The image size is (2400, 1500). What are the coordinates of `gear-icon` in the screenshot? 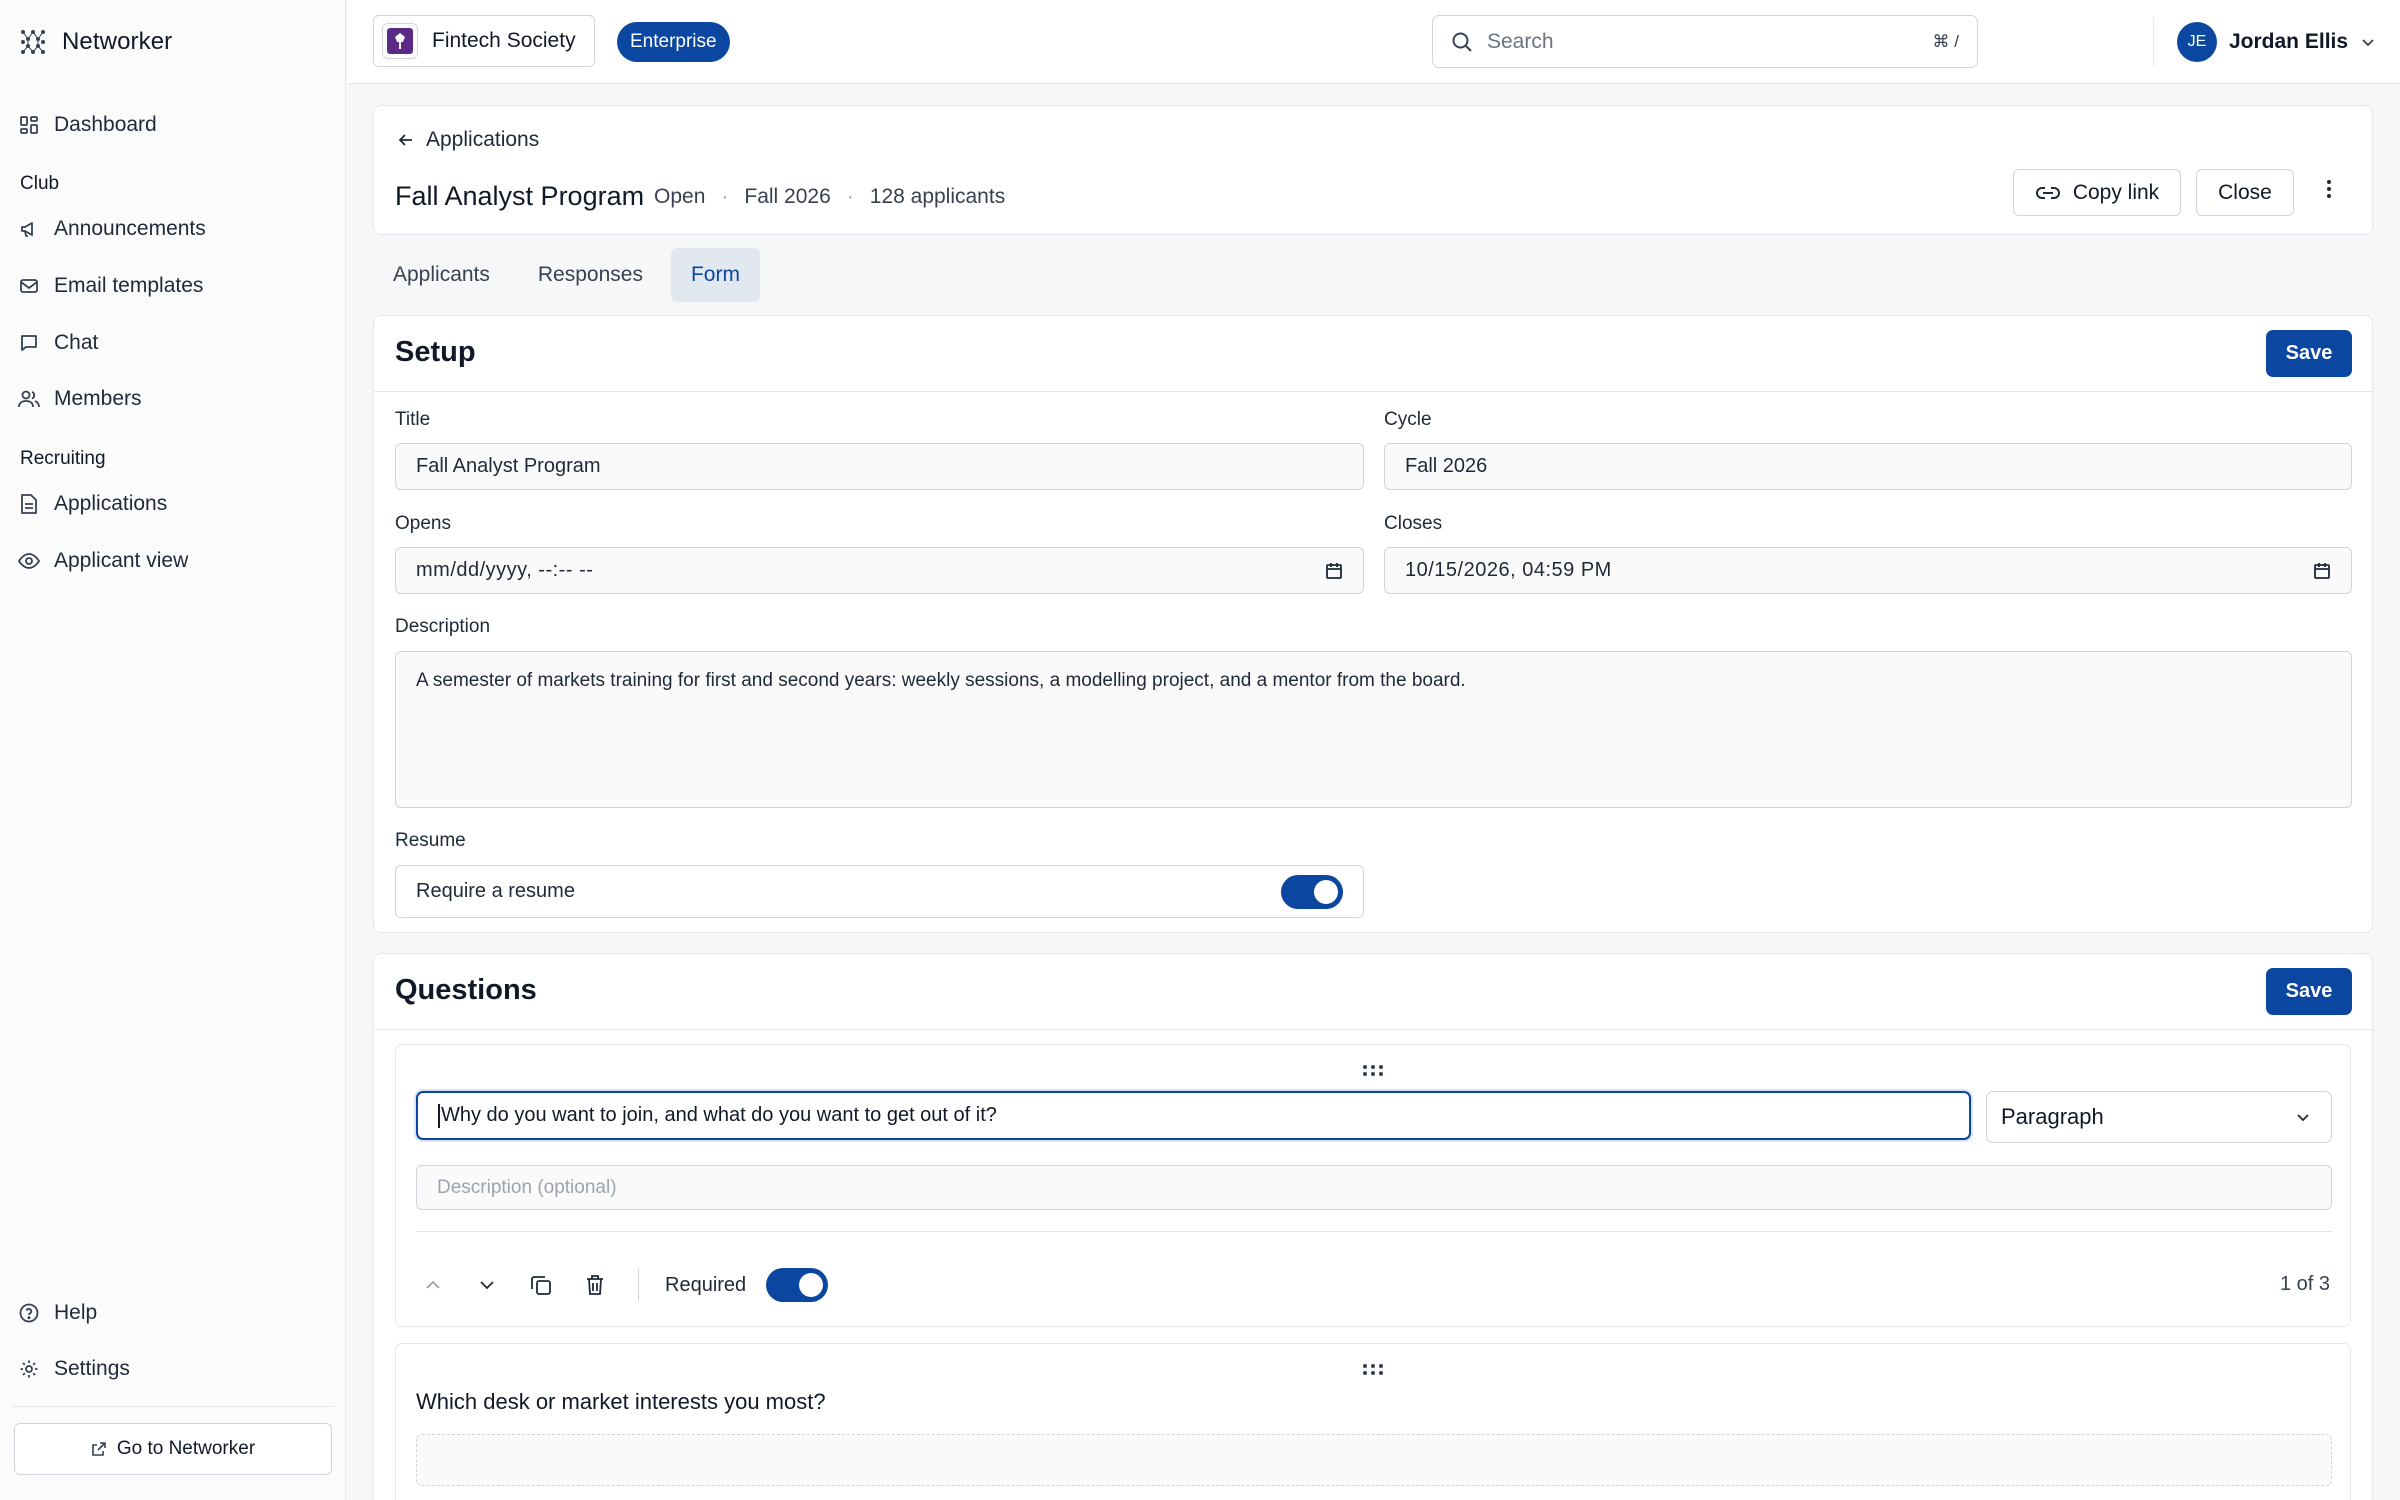 It's located at (29, 1369).